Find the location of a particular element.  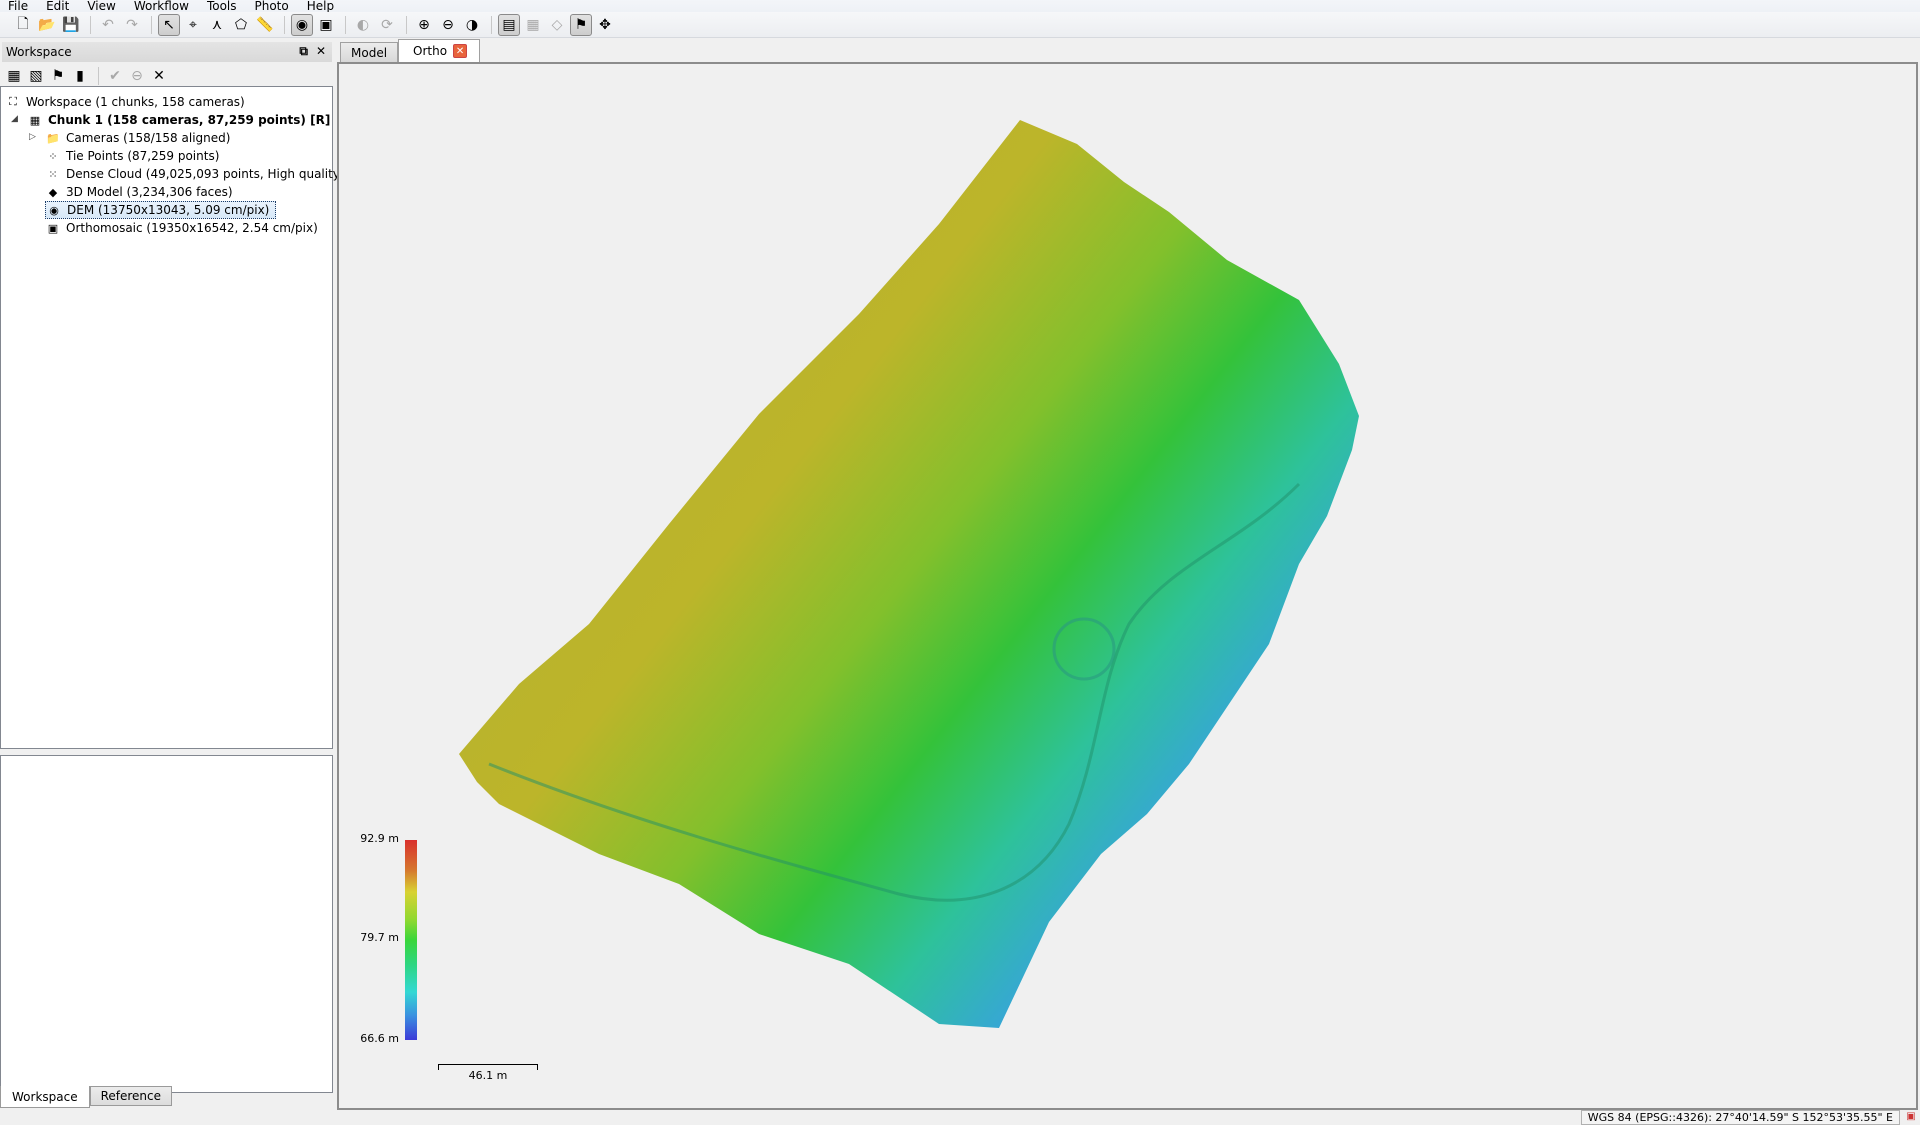

workspace-toolbar: ▦ ▧ ⚑ ▮ ✔ ⊖ ✕ is located at coordinates (86, 76).